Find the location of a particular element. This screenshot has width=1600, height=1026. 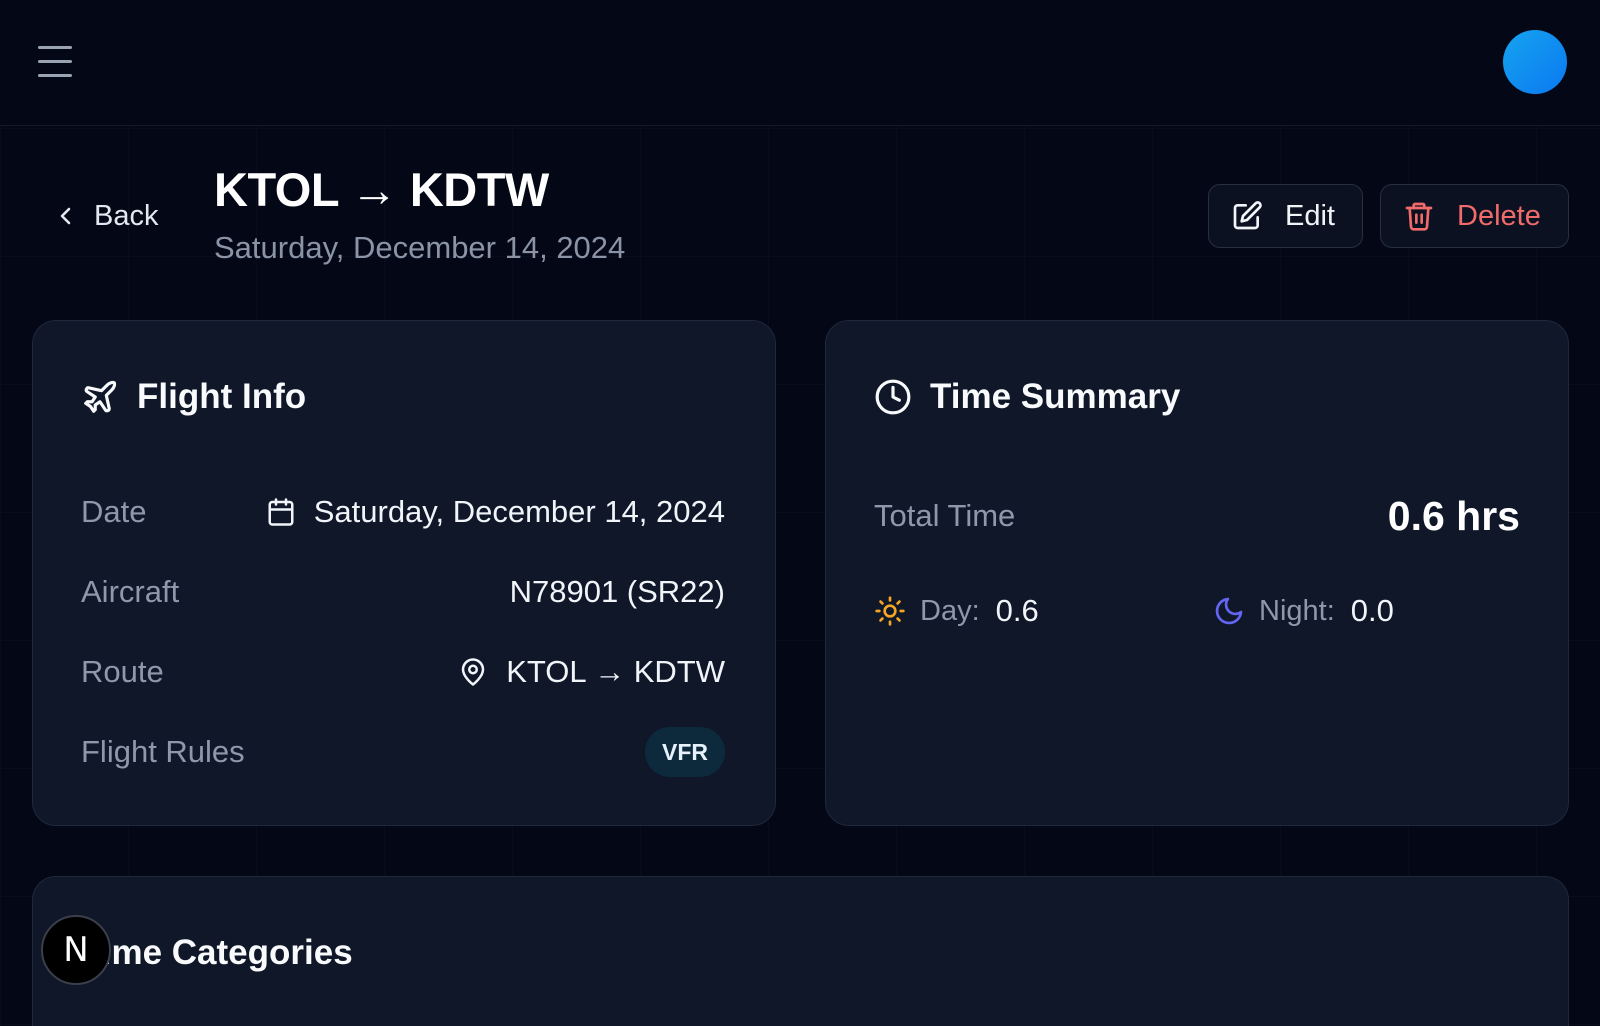

delete-label: Delete is located at coordinates (1499, 215).